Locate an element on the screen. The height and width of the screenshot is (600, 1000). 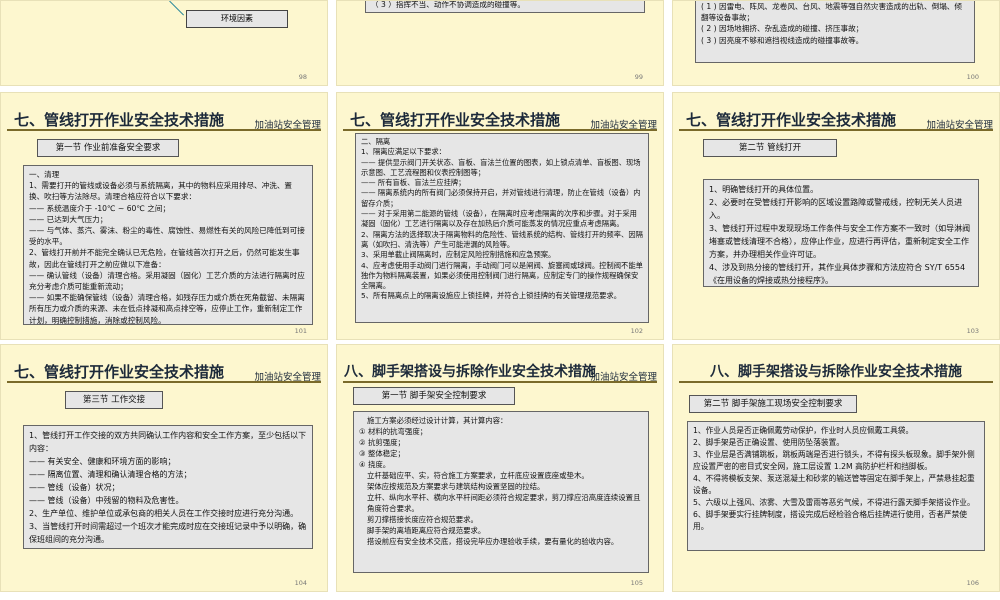
page-number: 100 is located at coordinates (972, 77).